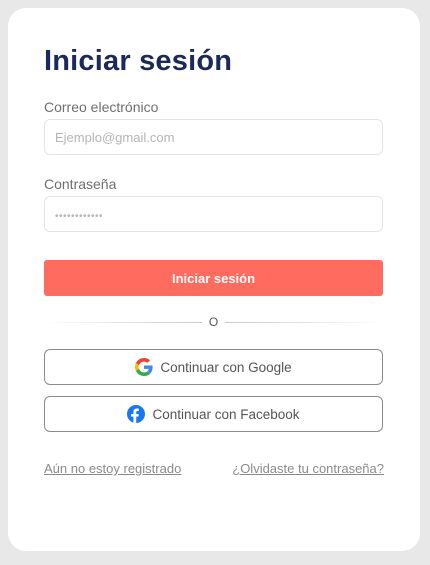 The image size is (430, 565). I want to click on facebook-button-label: Continuar con Facebook, so click(226, 414).